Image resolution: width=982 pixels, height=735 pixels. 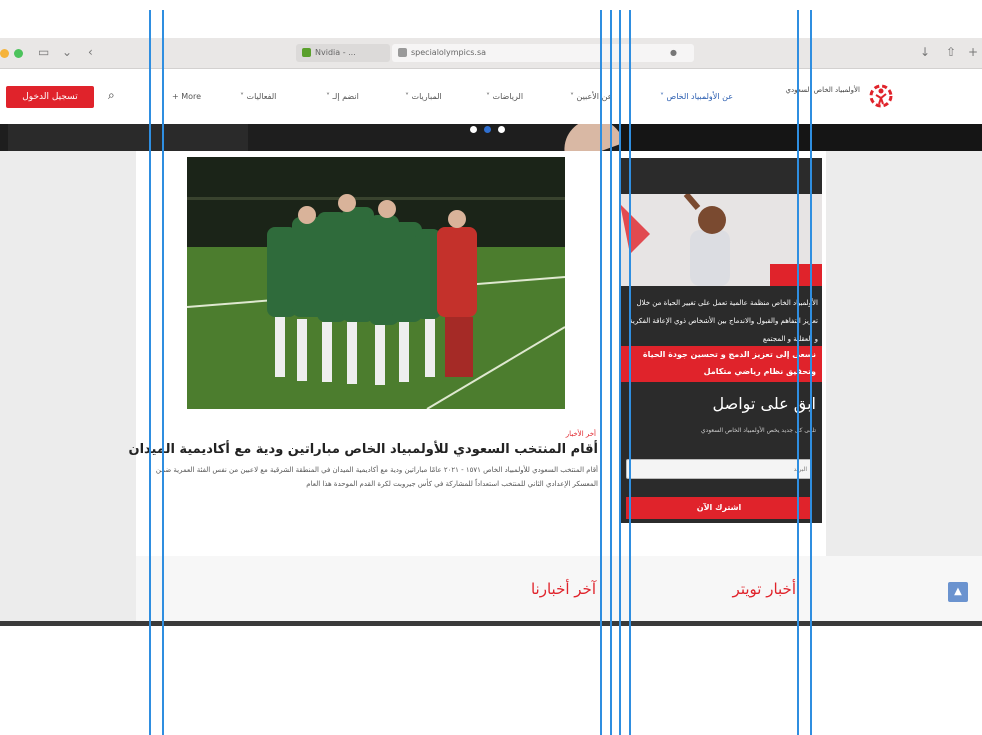 What do you see at coordinates (801, 137) in the screenshot?
I see `hero-image-right` at bounding box center [801, 137].